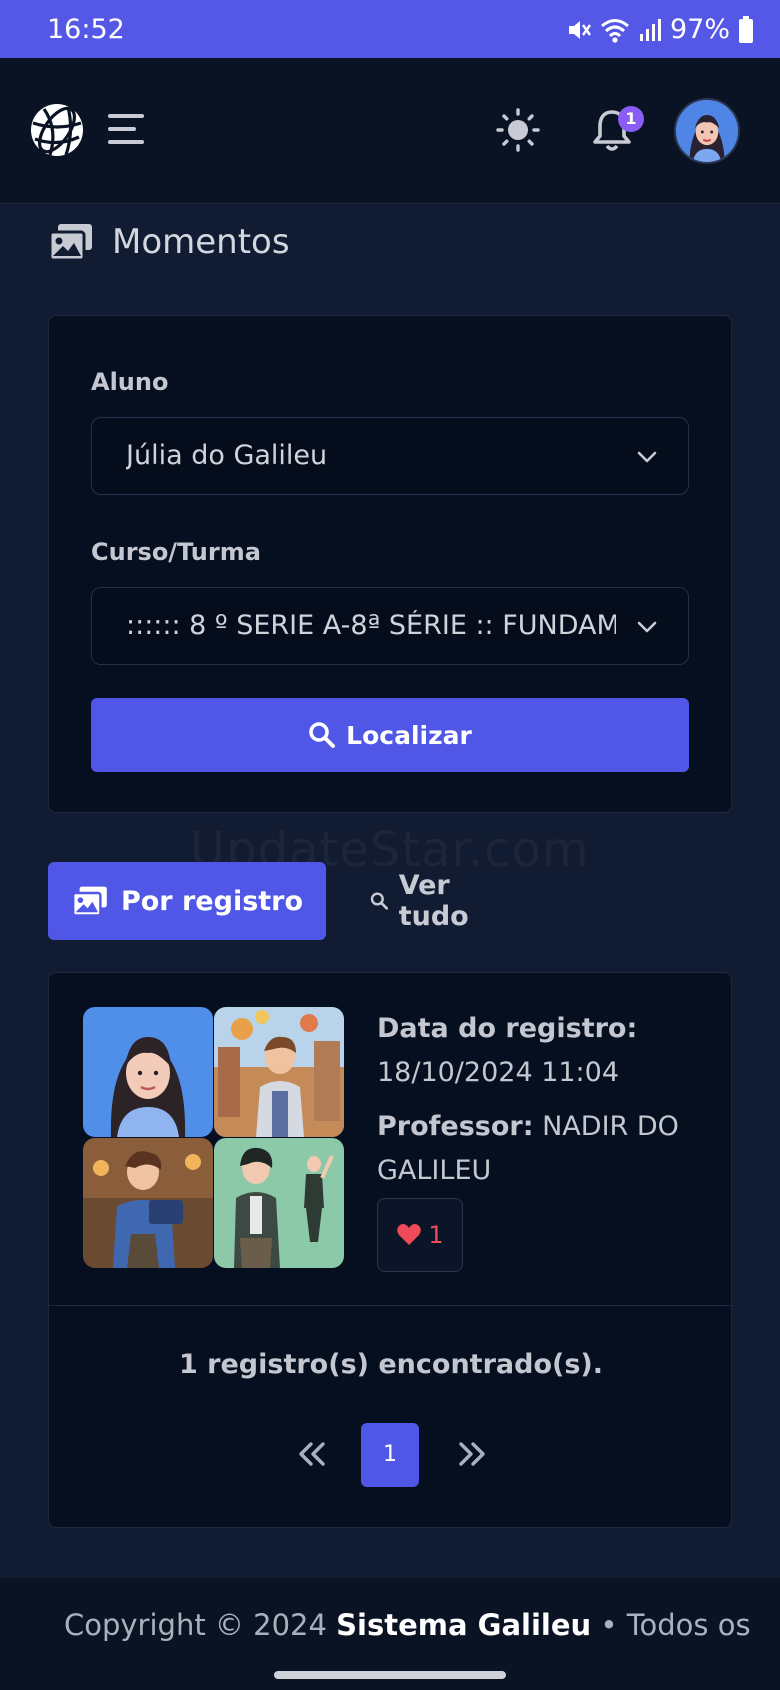 The image size is (780, 1690). What do you see at coordinates (433, 901) in the screenshot?
I see `tab-see-all-label: Ver tudo` at bounding box center [433, 901].